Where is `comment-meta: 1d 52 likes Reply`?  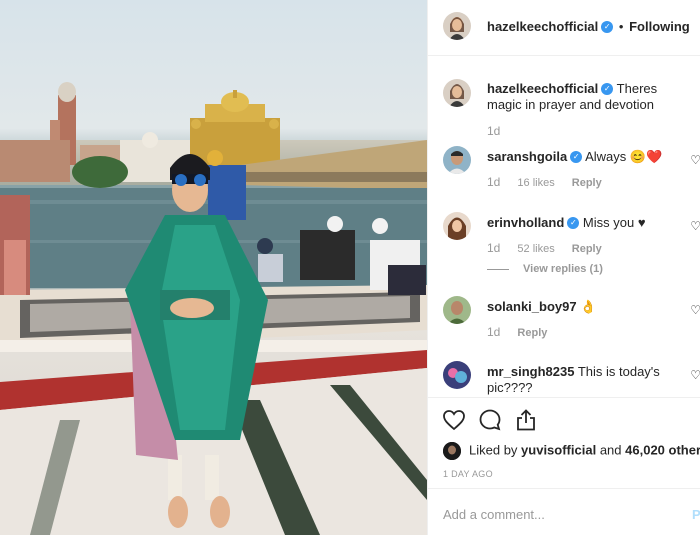 comment-meta: 1d 52 likes Reply is located at coordinates (551, 248).